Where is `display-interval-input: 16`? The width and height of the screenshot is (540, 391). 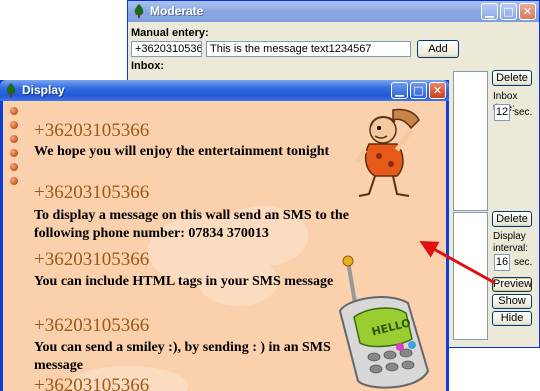 display-interval-input: 16 is located at coordinates (502, 262).